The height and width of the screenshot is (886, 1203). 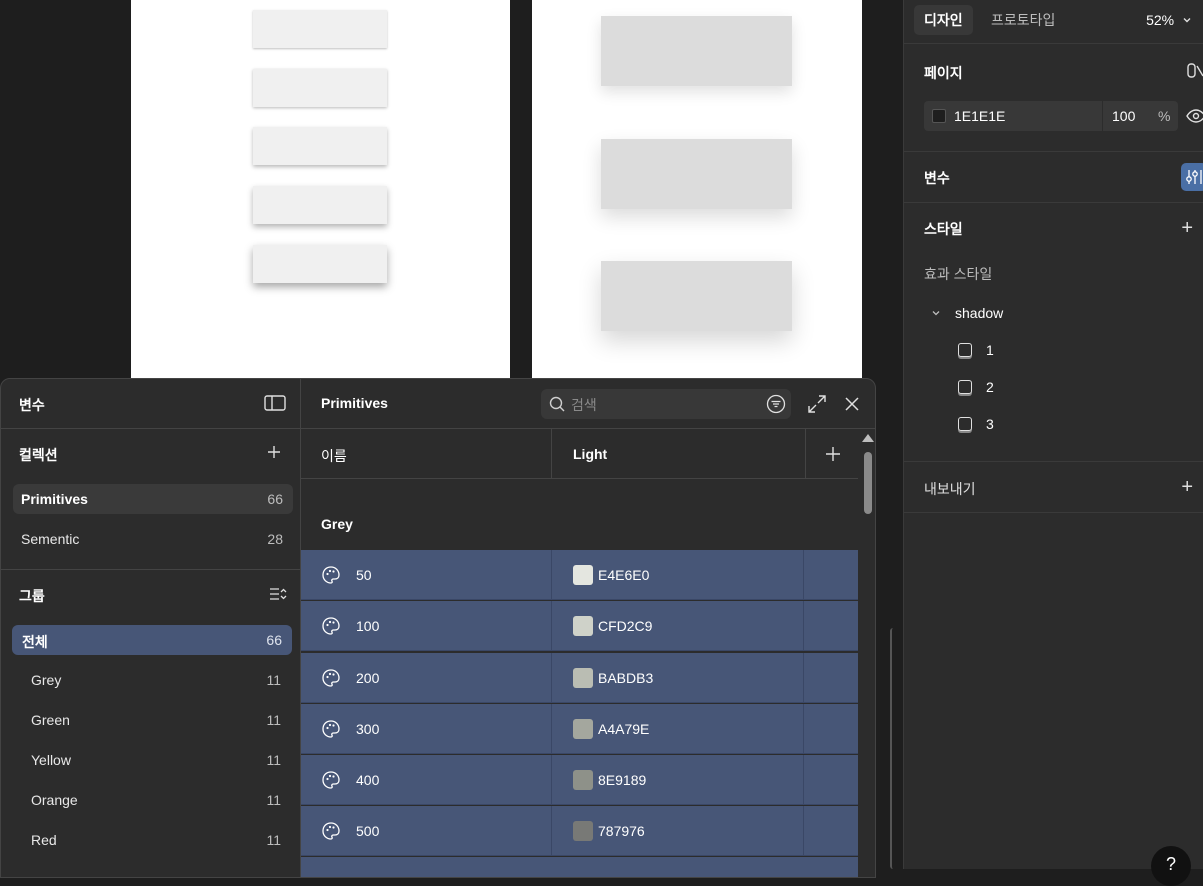 I want to click on page-opacity-value: 100, so click(x=1123, y=116).